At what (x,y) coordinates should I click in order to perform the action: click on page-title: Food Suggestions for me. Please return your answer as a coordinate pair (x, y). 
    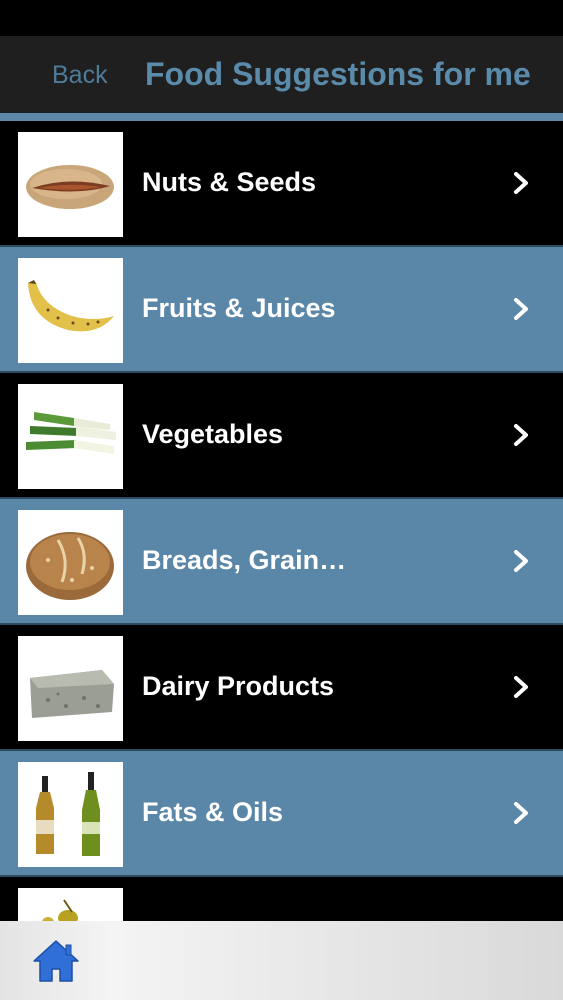
    Looking at the image, I should click on (338, 74).